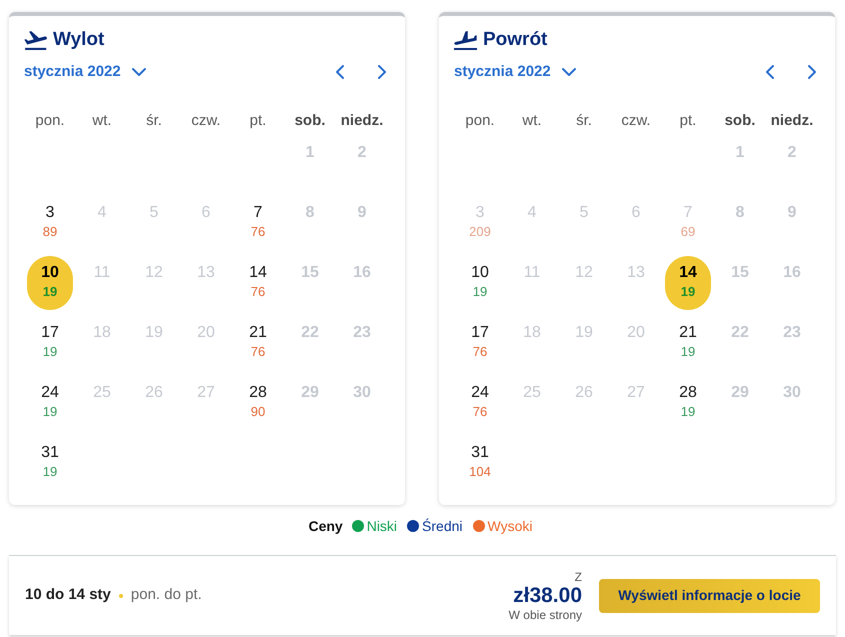  What do you see at coordinates (258, 223) in the screenshot?
I see `day-cell: 7 76` at bounding box center [258, 223].